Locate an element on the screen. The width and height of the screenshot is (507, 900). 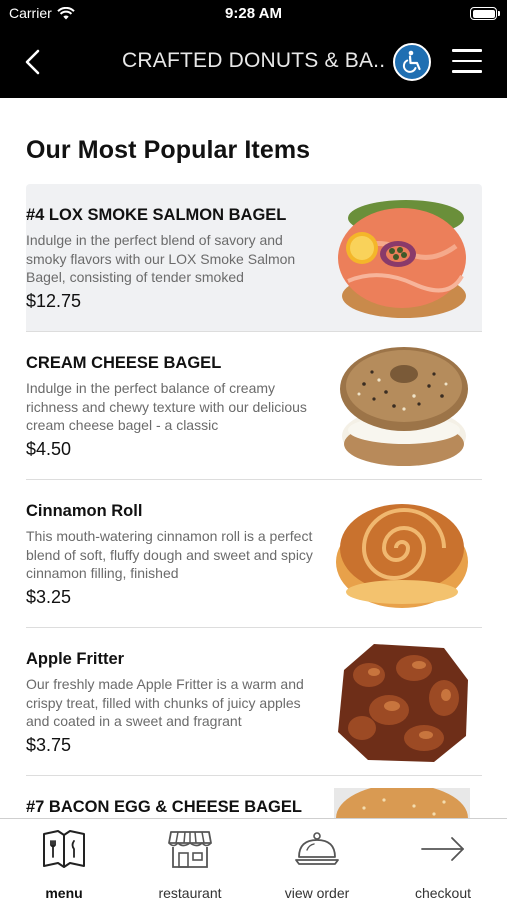
item-price: $3.75 is located at coordinates (49, 745).